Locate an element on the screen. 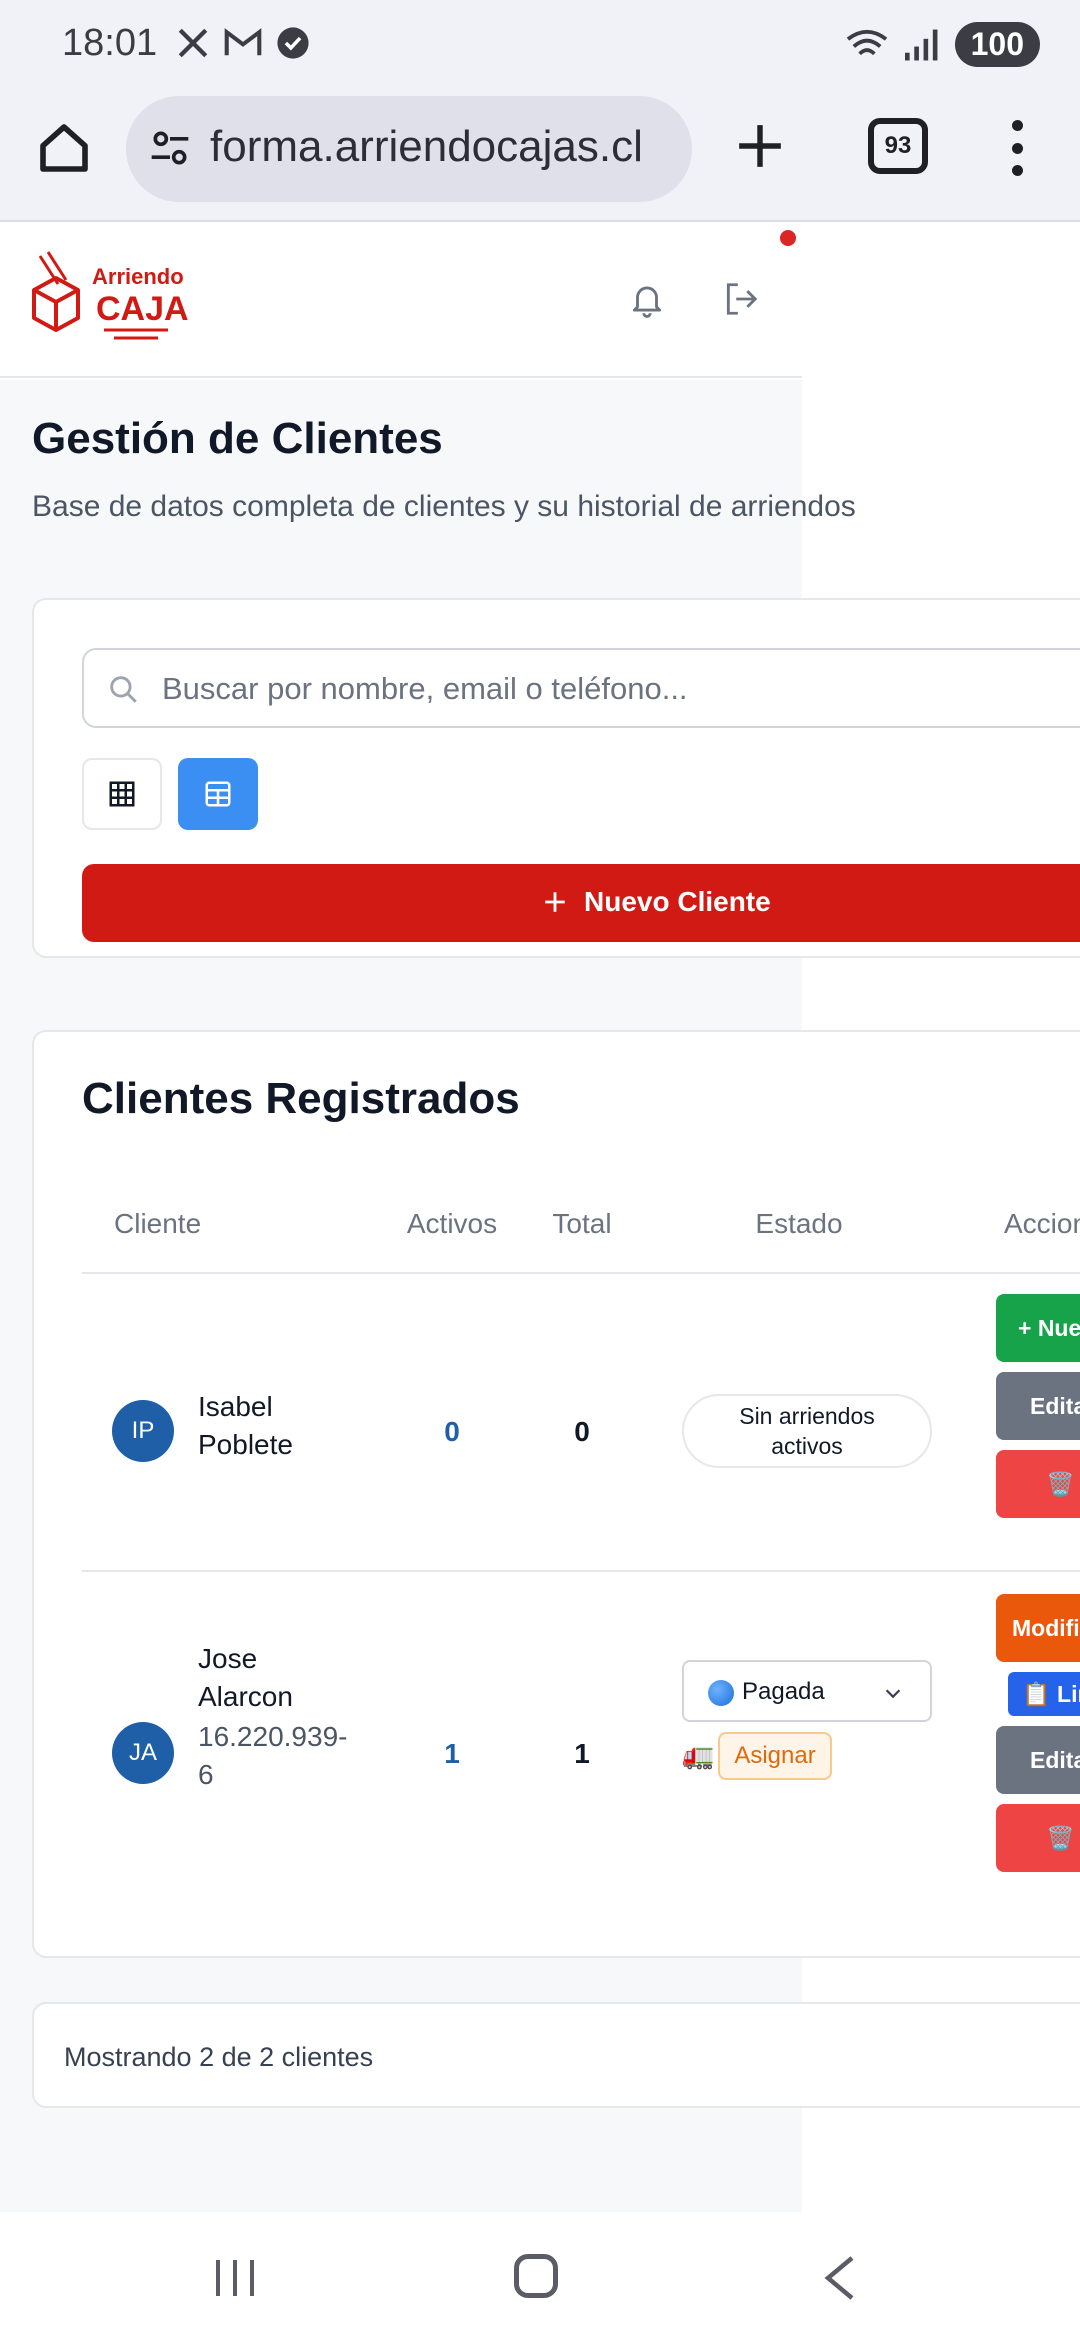 This screenshot has height=2340, width=1080. column-header-cliente: Cliente is located at coordinates (158, 1223).